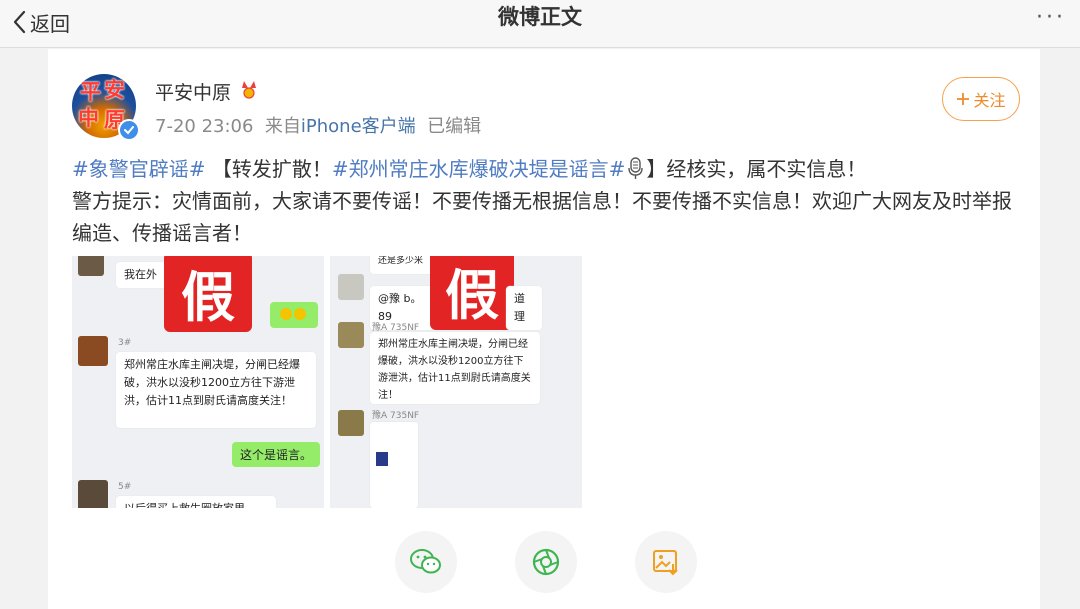 Image resolution: width=1080 pixels, height=609 pixels. I want to click on floor-label: 3#, so click(125, 343).